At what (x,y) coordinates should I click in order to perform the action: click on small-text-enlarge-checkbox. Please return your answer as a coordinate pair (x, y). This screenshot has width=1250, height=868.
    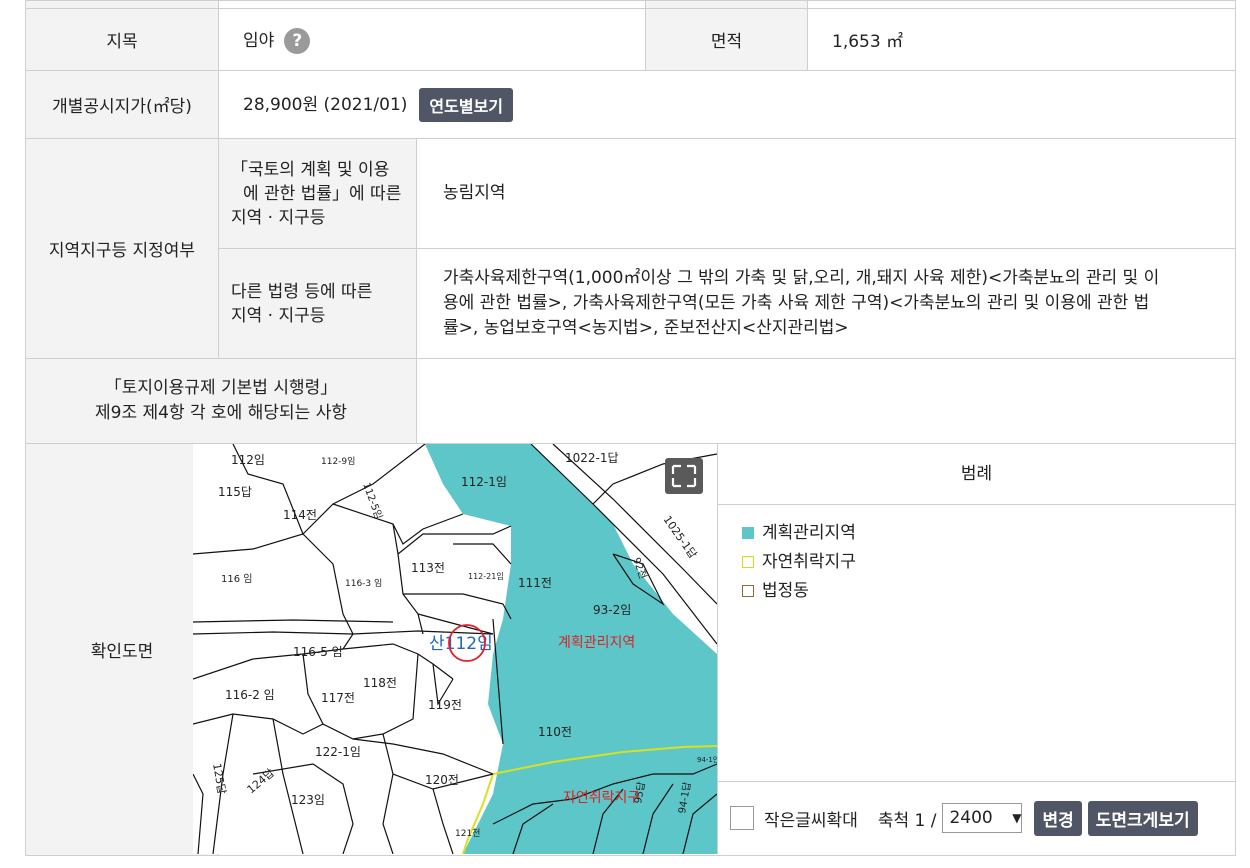
    Looking at the image, I should click on (742, 818).